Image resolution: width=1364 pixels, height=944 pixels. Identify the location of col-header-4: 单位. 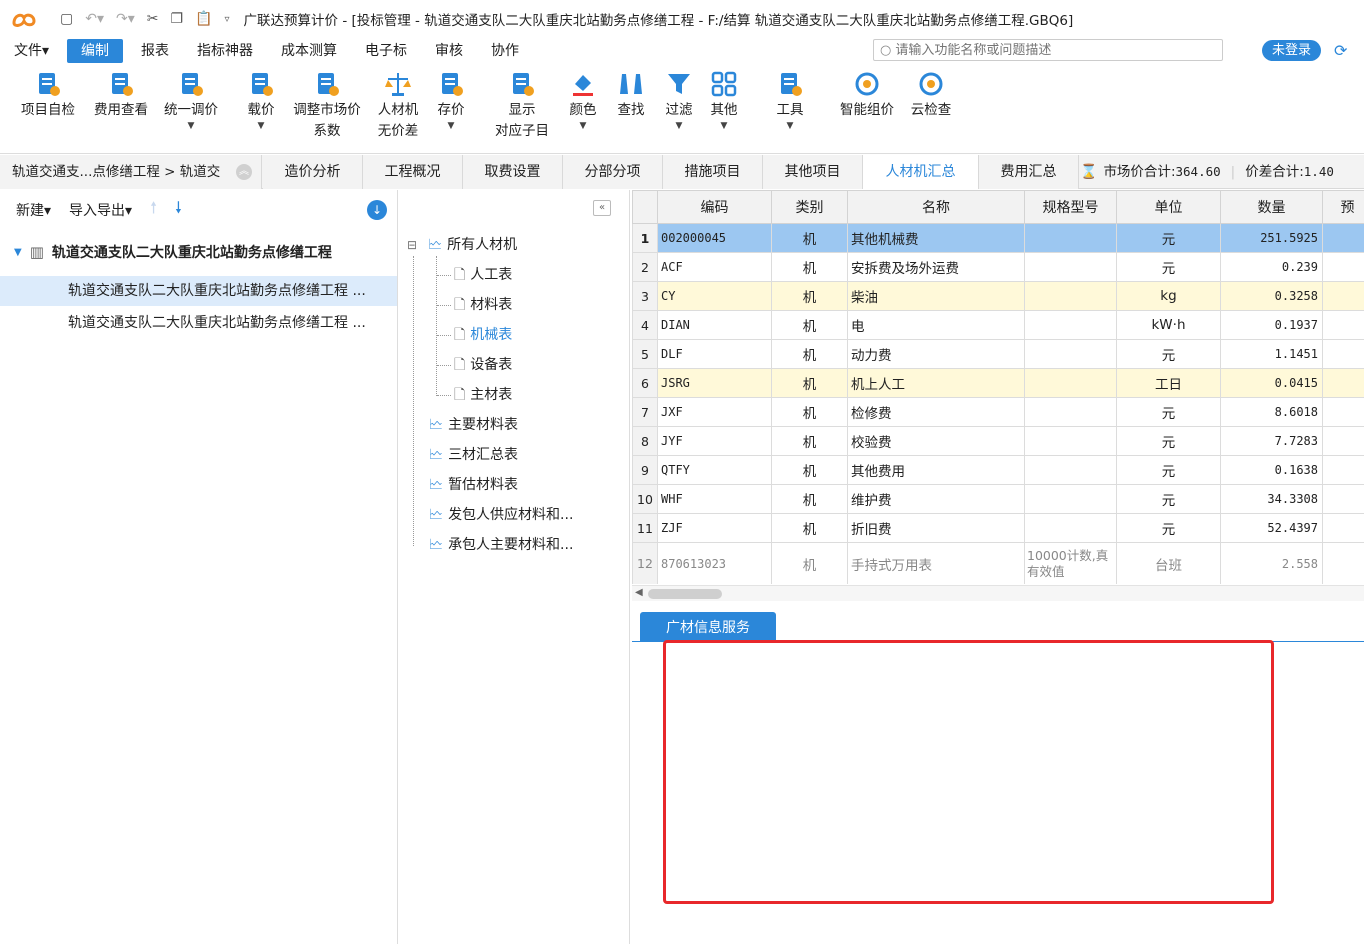
(1168, 207).